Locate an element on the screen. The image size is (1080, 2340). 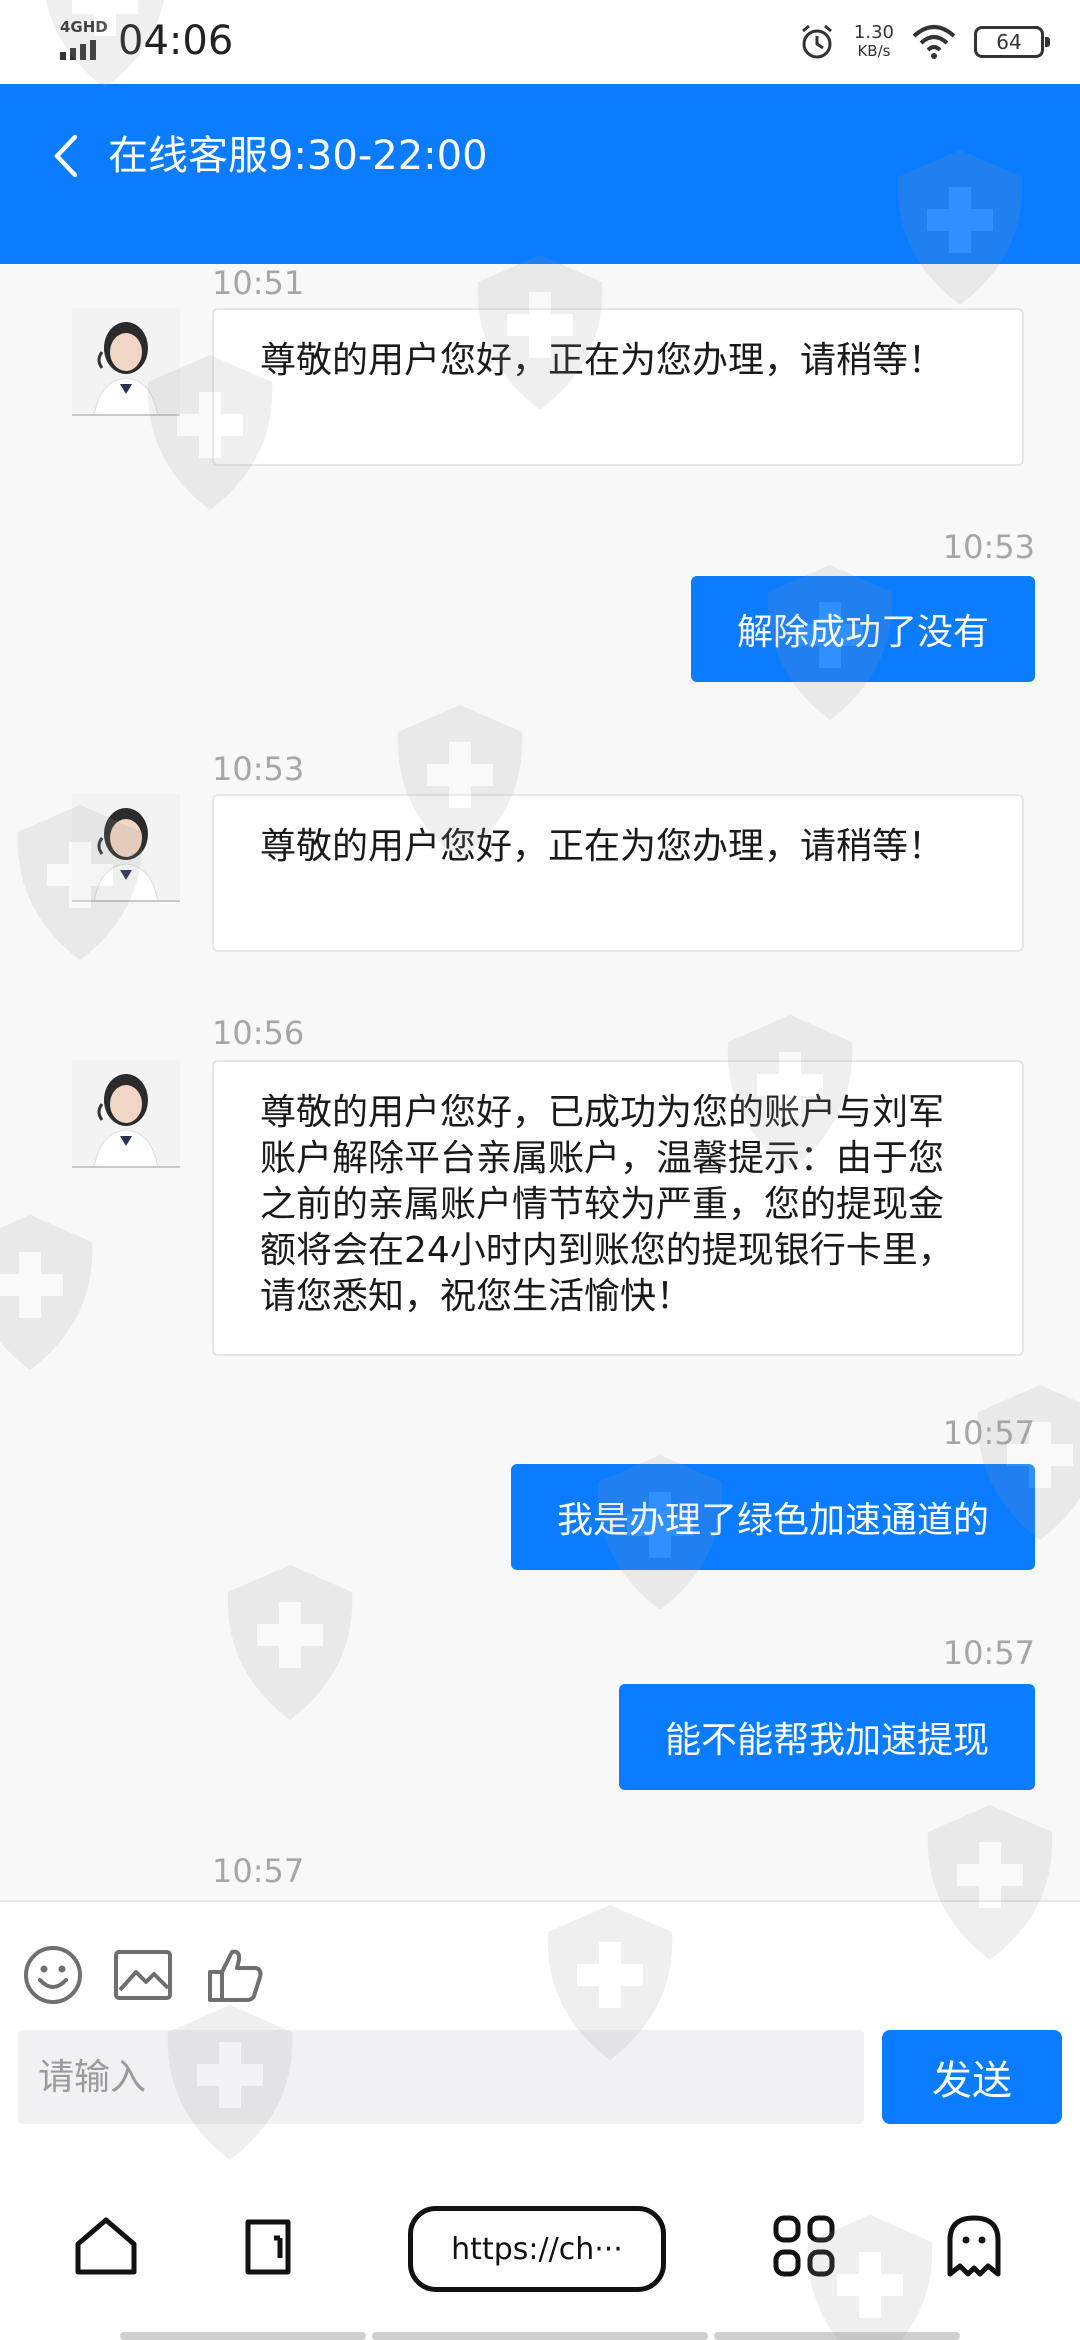
send-button: 发送 is located at coordinates (972, 2077).